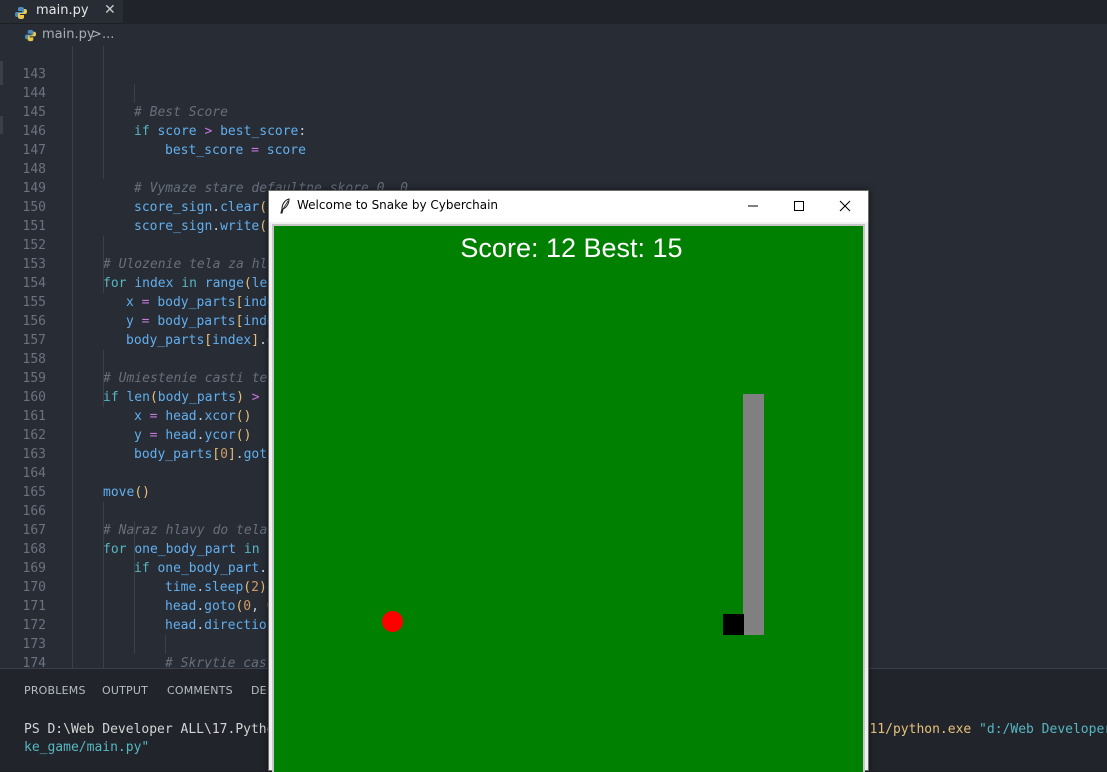 The width and height of the screenshot is (1107, 772). Describe the element at coordinates (553, 102) in the screenshot. I see `code-line: 144 if score > best_score:` at that location.